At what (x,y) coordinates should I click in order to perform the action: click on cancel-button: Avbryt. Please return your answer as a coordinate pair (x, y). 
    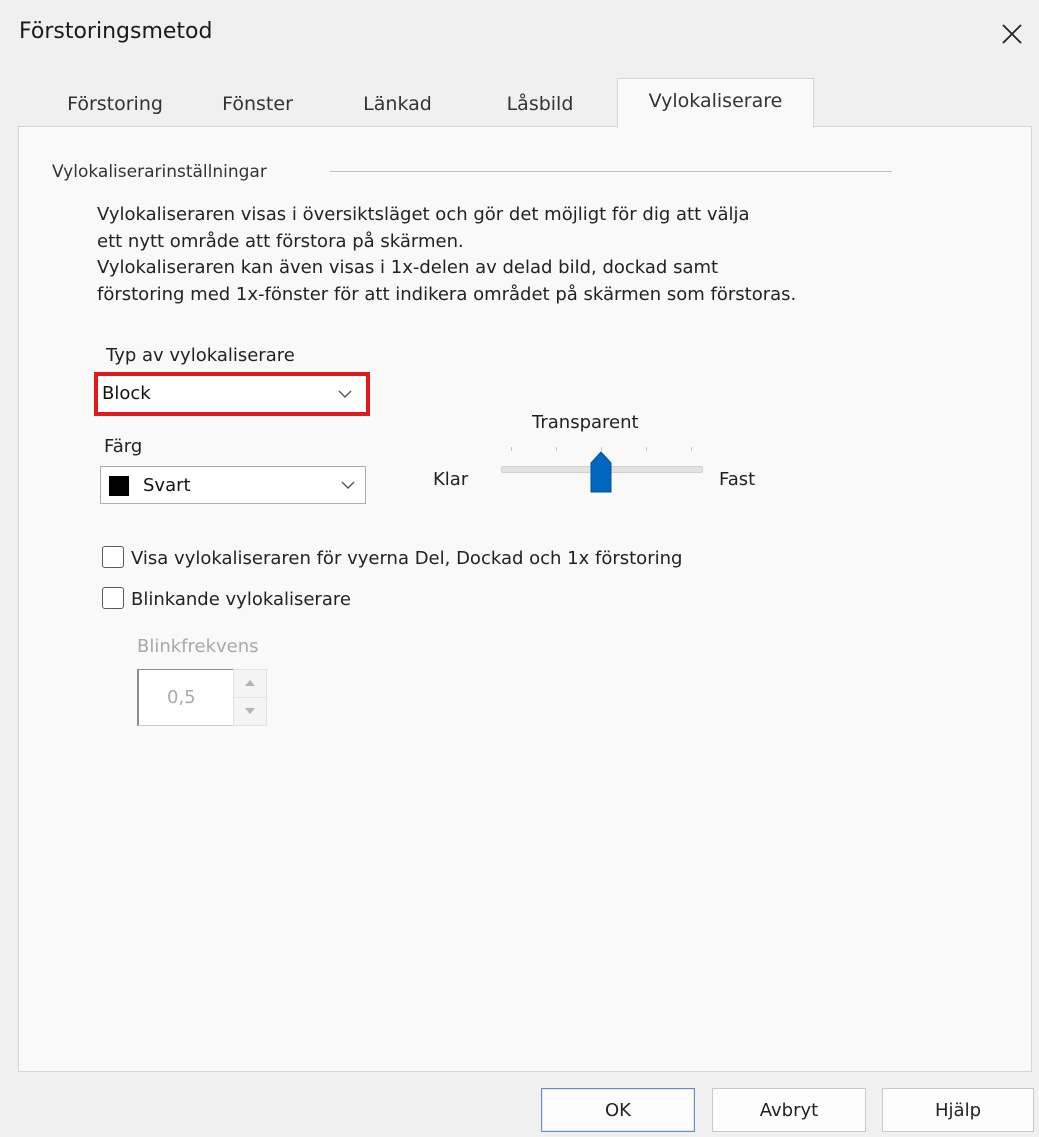
    Looking at the image, I should click on (789, 1110).